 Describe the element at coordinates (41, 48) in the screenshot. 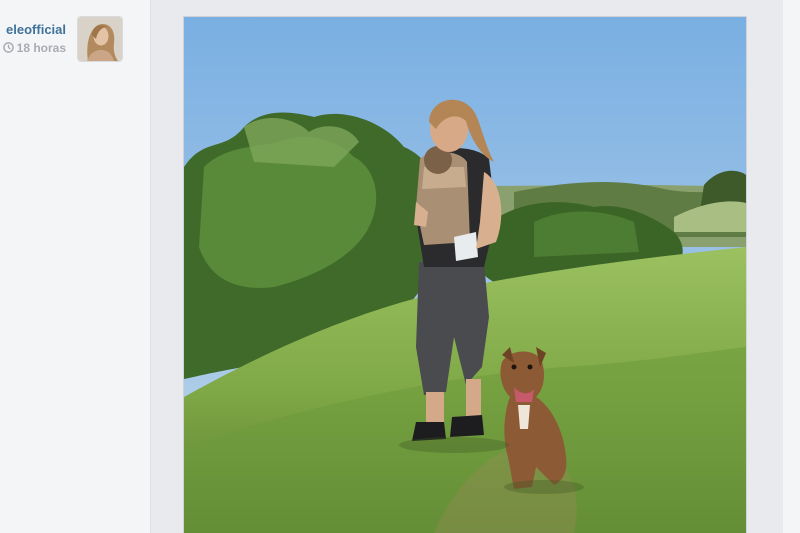

I see `post-timestamp-label: 18 horas` at that location.